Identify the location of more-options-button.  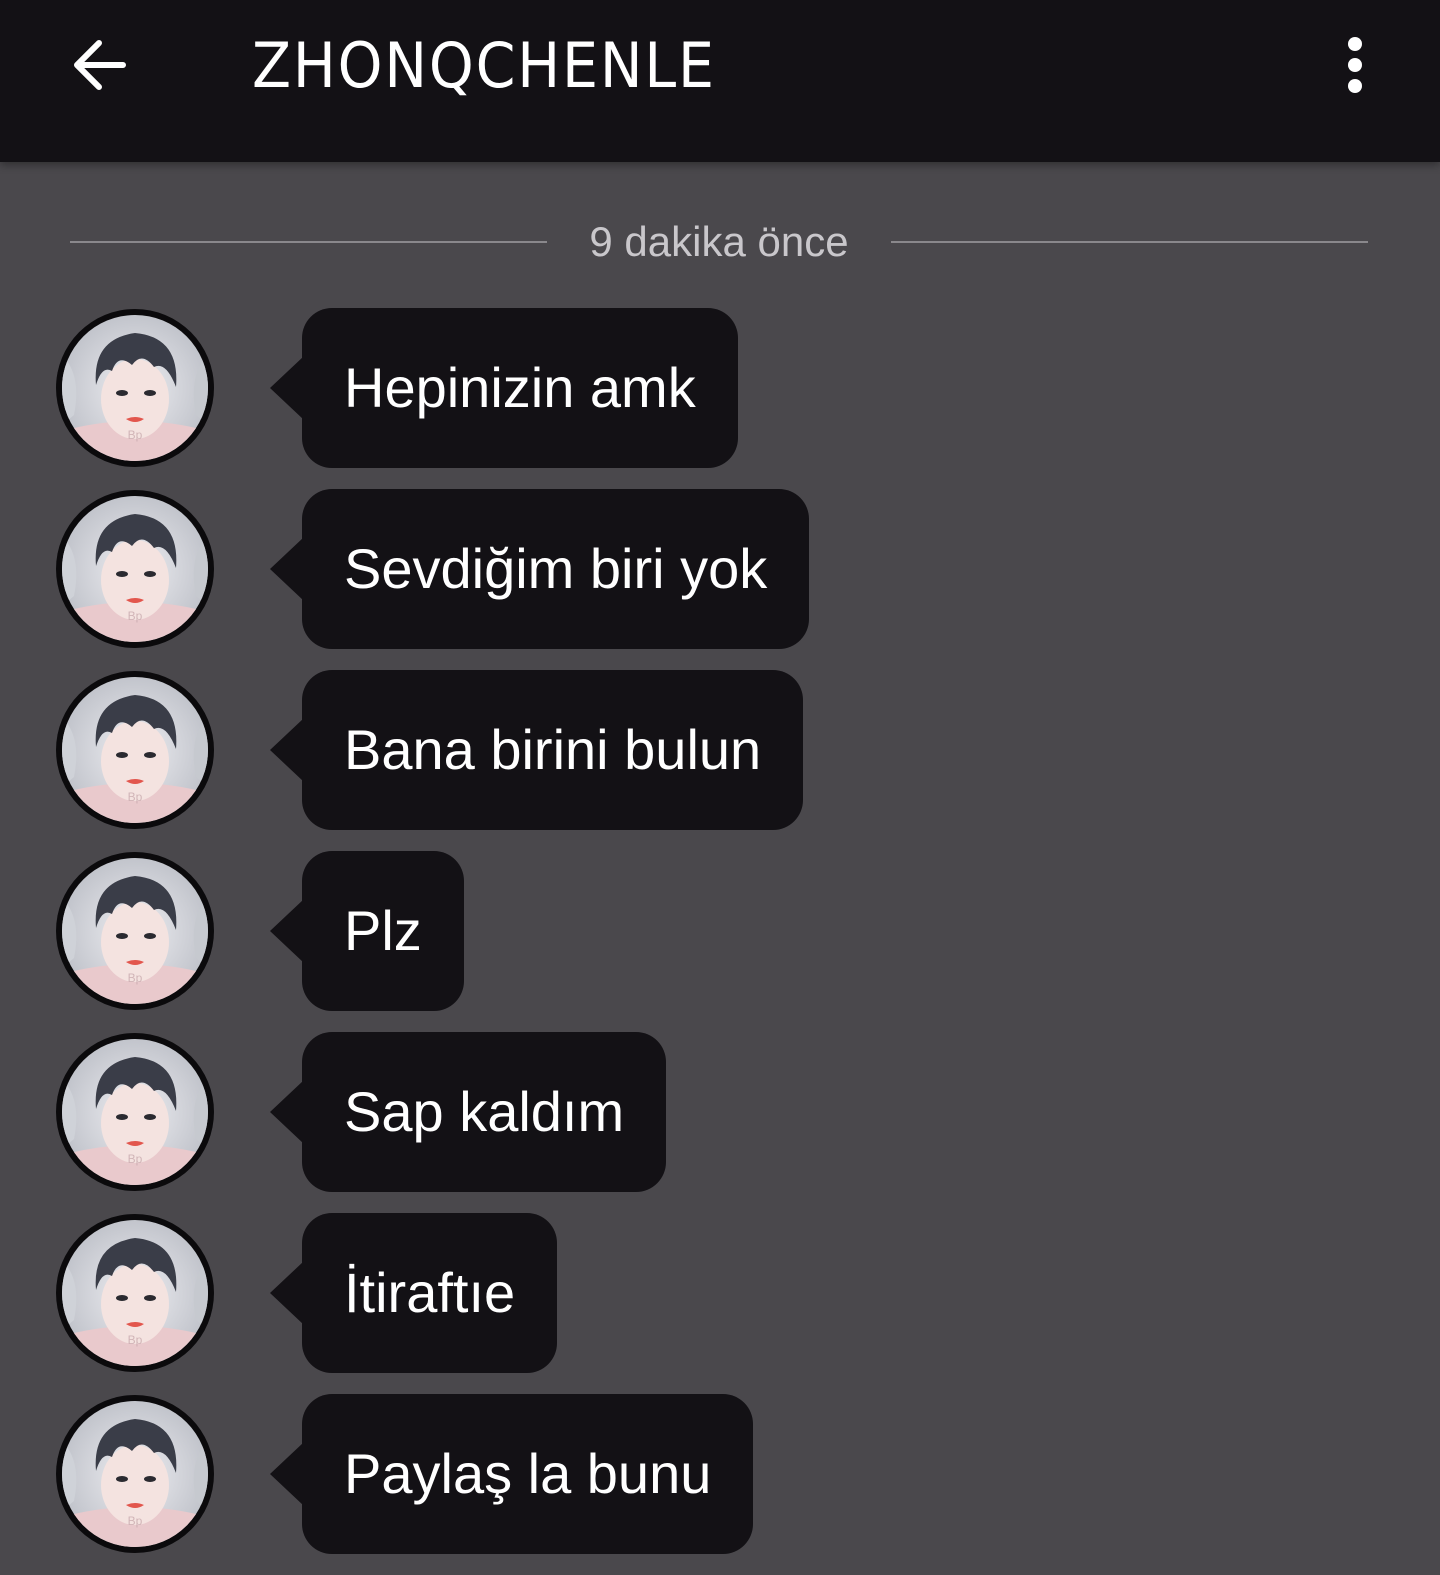
(1355, 65).